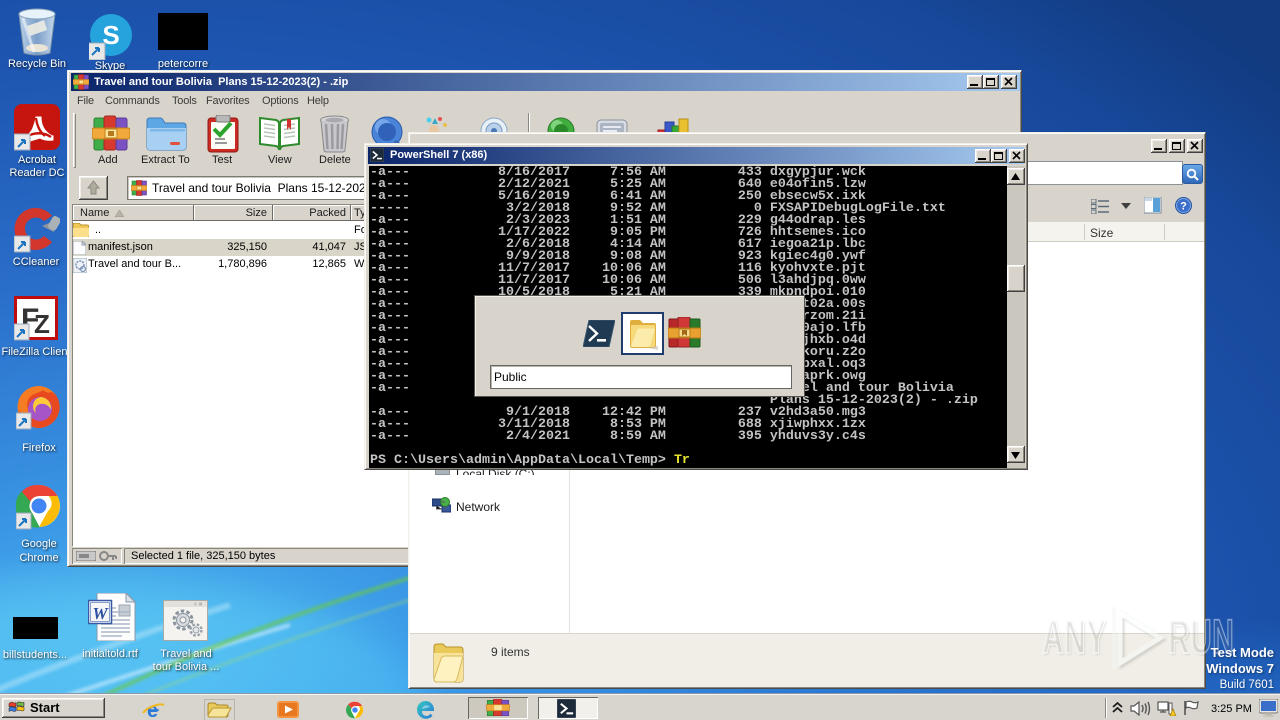  Describe the element at coordinates (100, 613) in the screenshot. I see `svg-text: W` at that location.